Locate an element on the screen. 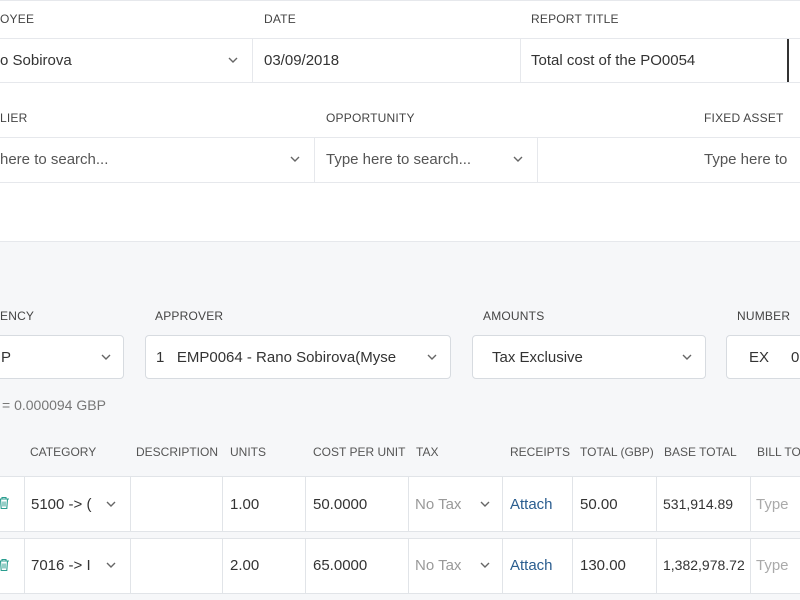 This screenshot has height=600, width=800. opportunity-label: OPPORTUNITY is located at coordinates (370, 118).